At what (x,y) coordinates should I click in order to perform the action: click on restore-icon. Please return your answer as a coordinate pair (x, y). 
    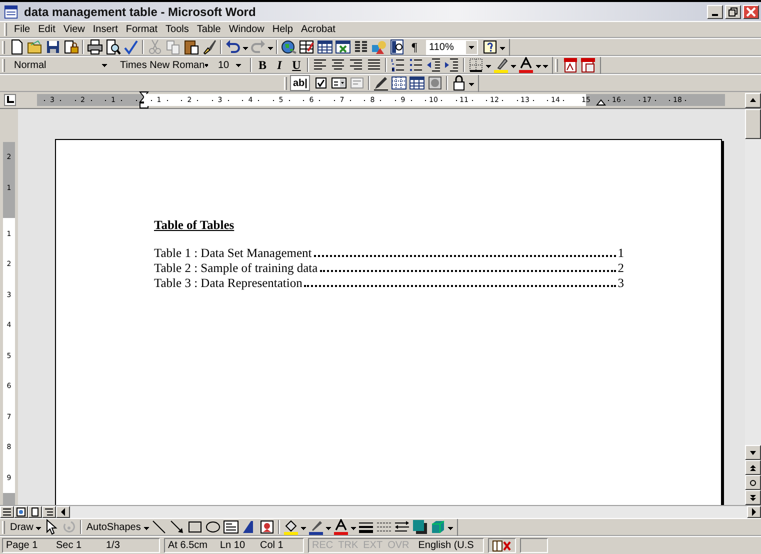
    Looking at the image, I should click on (733, 12).